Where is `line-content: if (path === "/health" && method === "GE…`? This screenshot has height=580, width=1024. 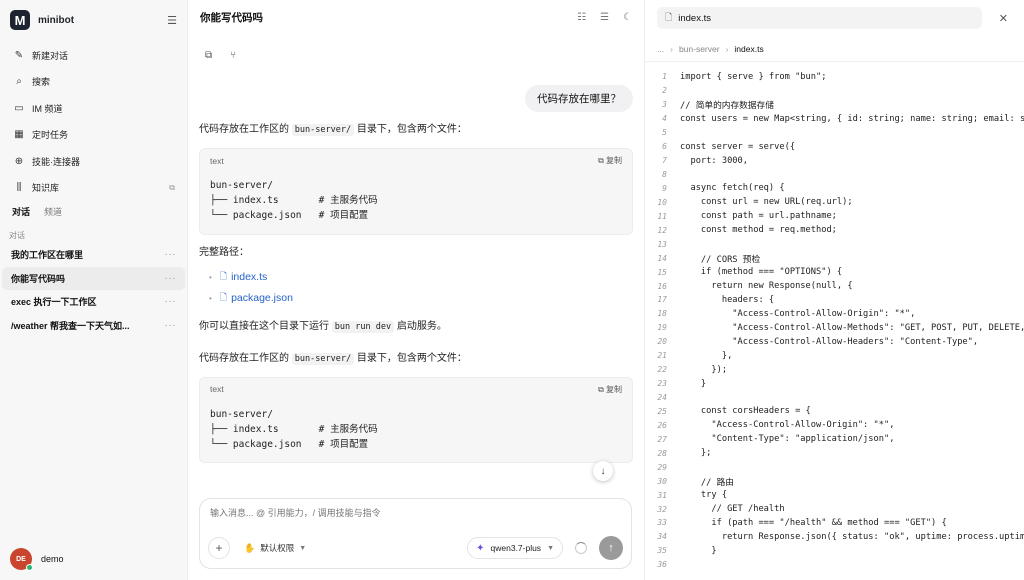 line-content: if (path === "/health" && method === "GE… is located at coordinates (813, 522).